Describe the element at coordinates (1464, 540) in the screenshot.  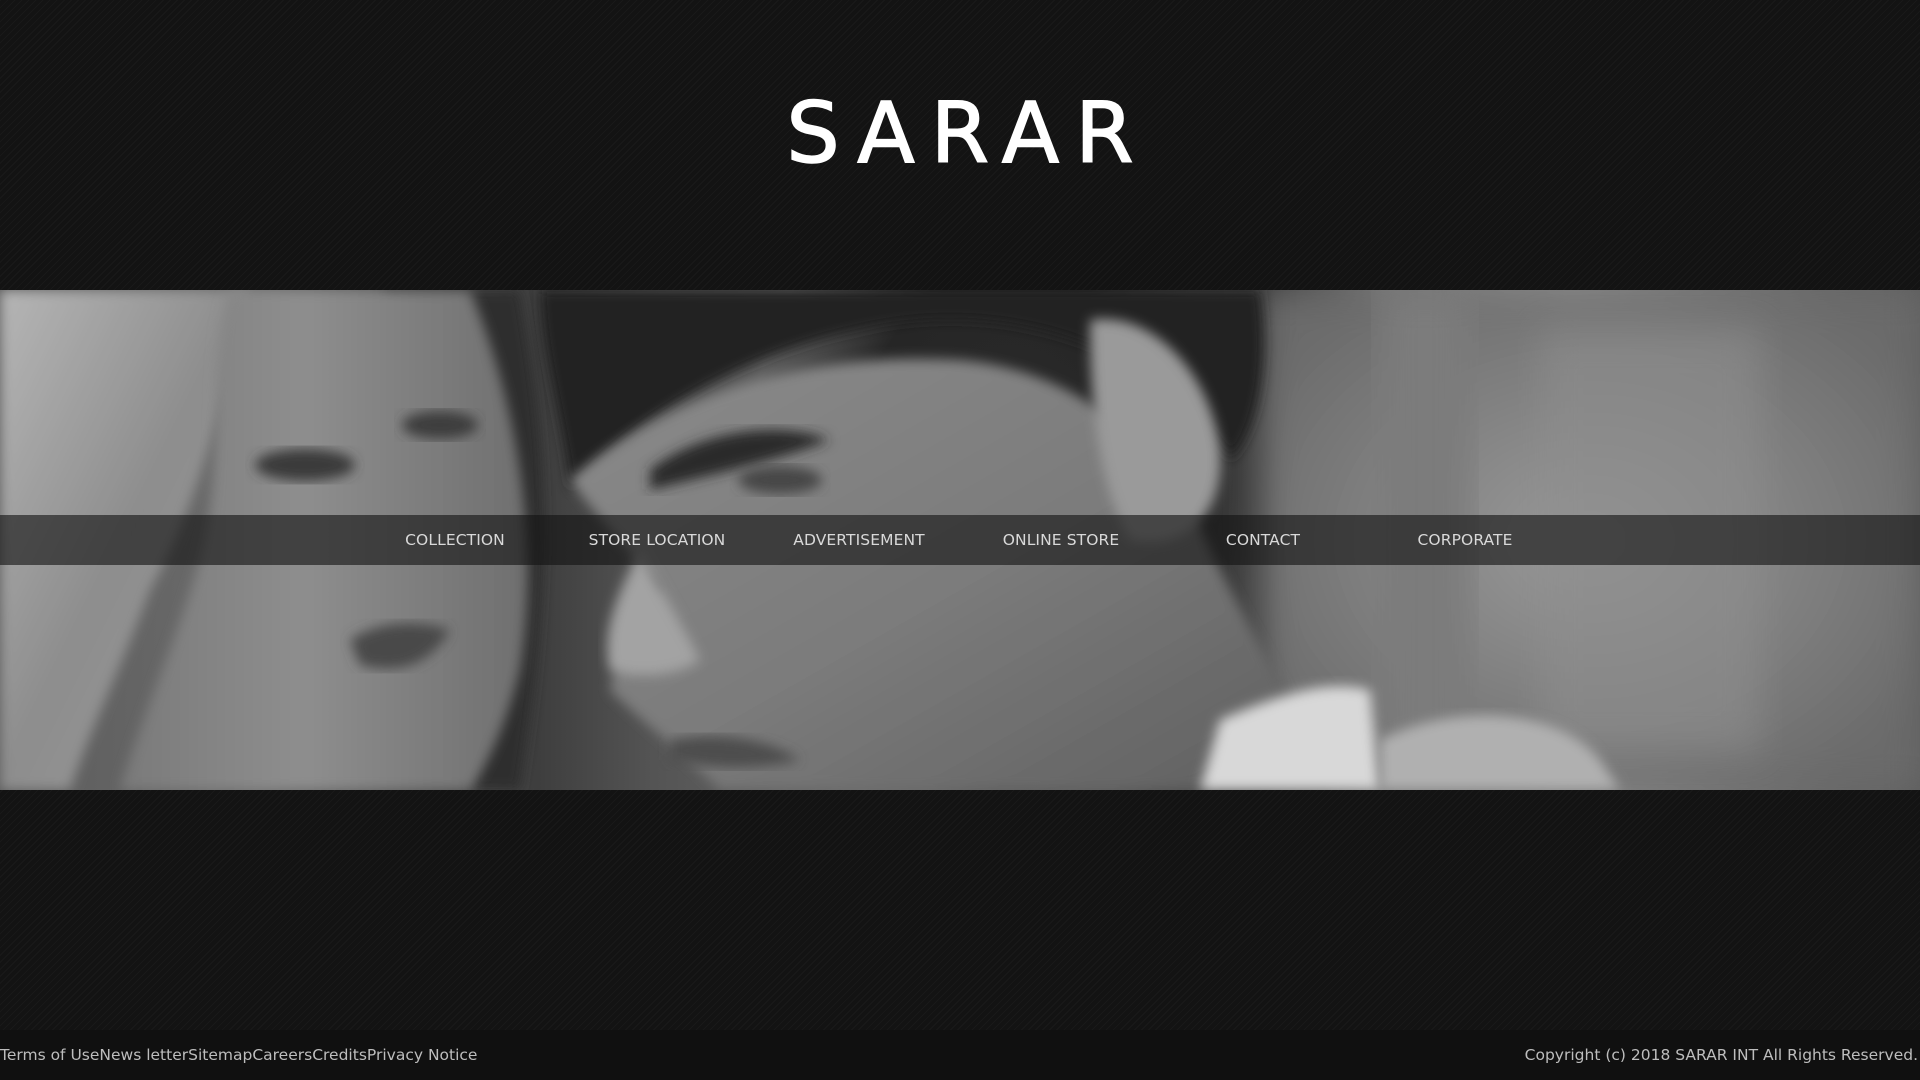
I see `nav-item-corporate: CORPORATE` at that location.